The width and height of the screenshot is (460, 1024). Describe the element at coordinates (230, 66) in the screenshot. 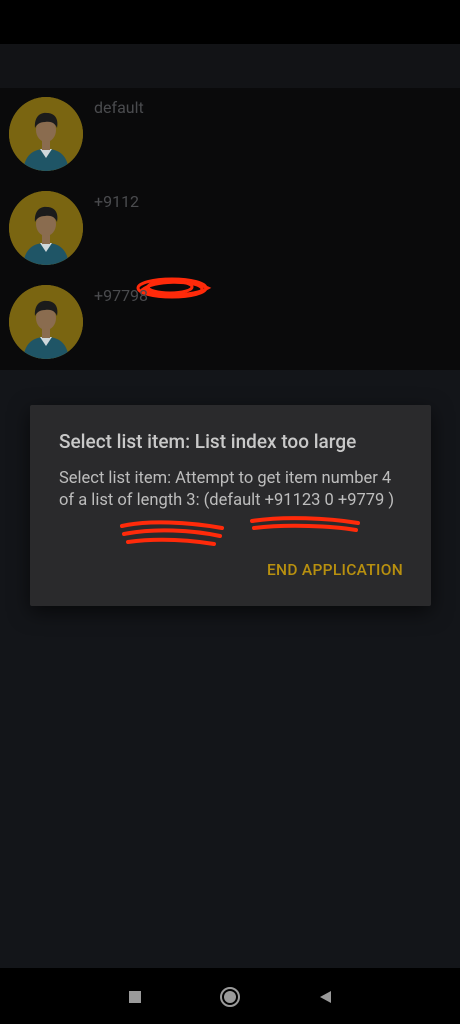

I see `app-bar` at that location.